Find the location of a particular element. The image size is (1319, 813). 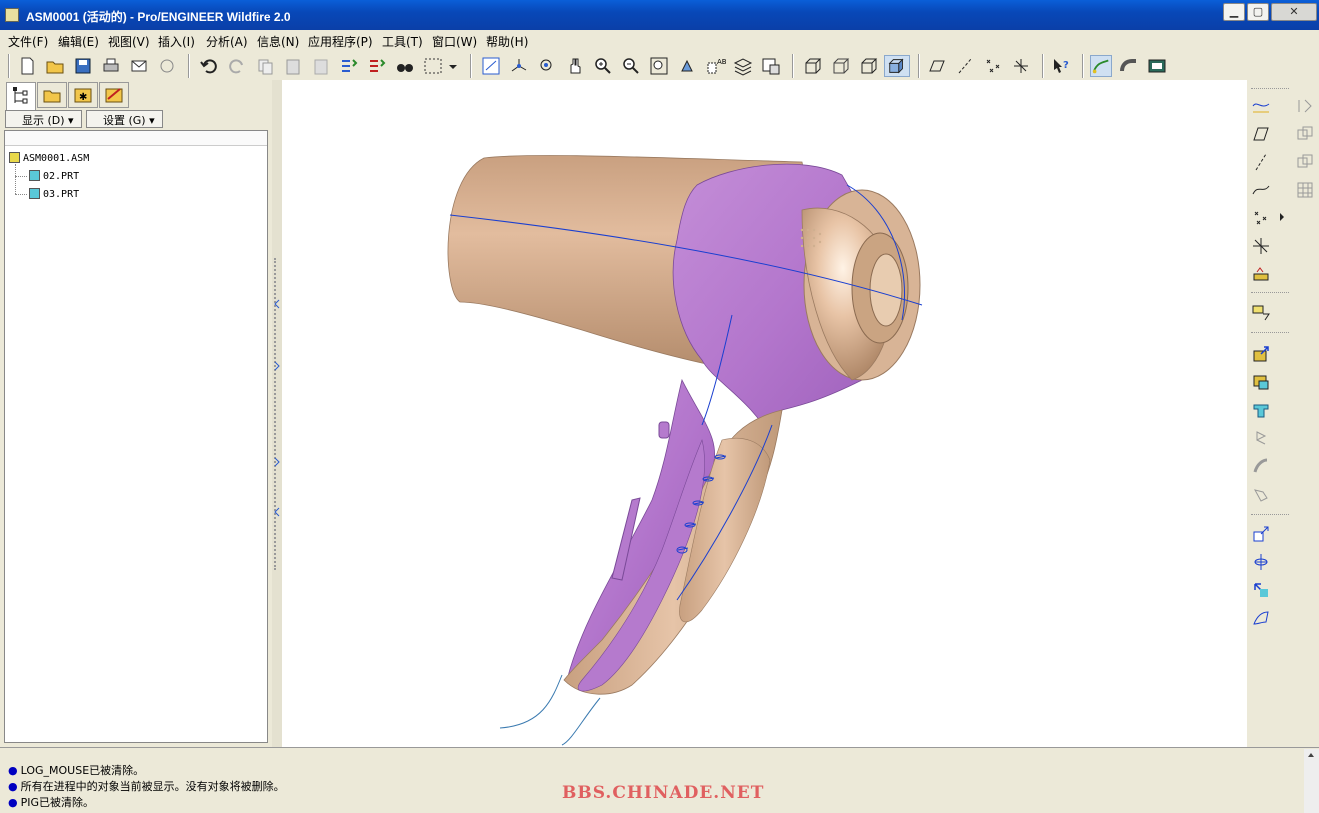

package-icon is located at coordinates (1261, 590).